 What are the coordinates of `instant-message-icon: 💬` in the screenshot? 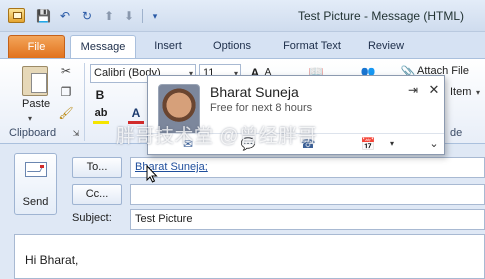 It's located at (248, 144).